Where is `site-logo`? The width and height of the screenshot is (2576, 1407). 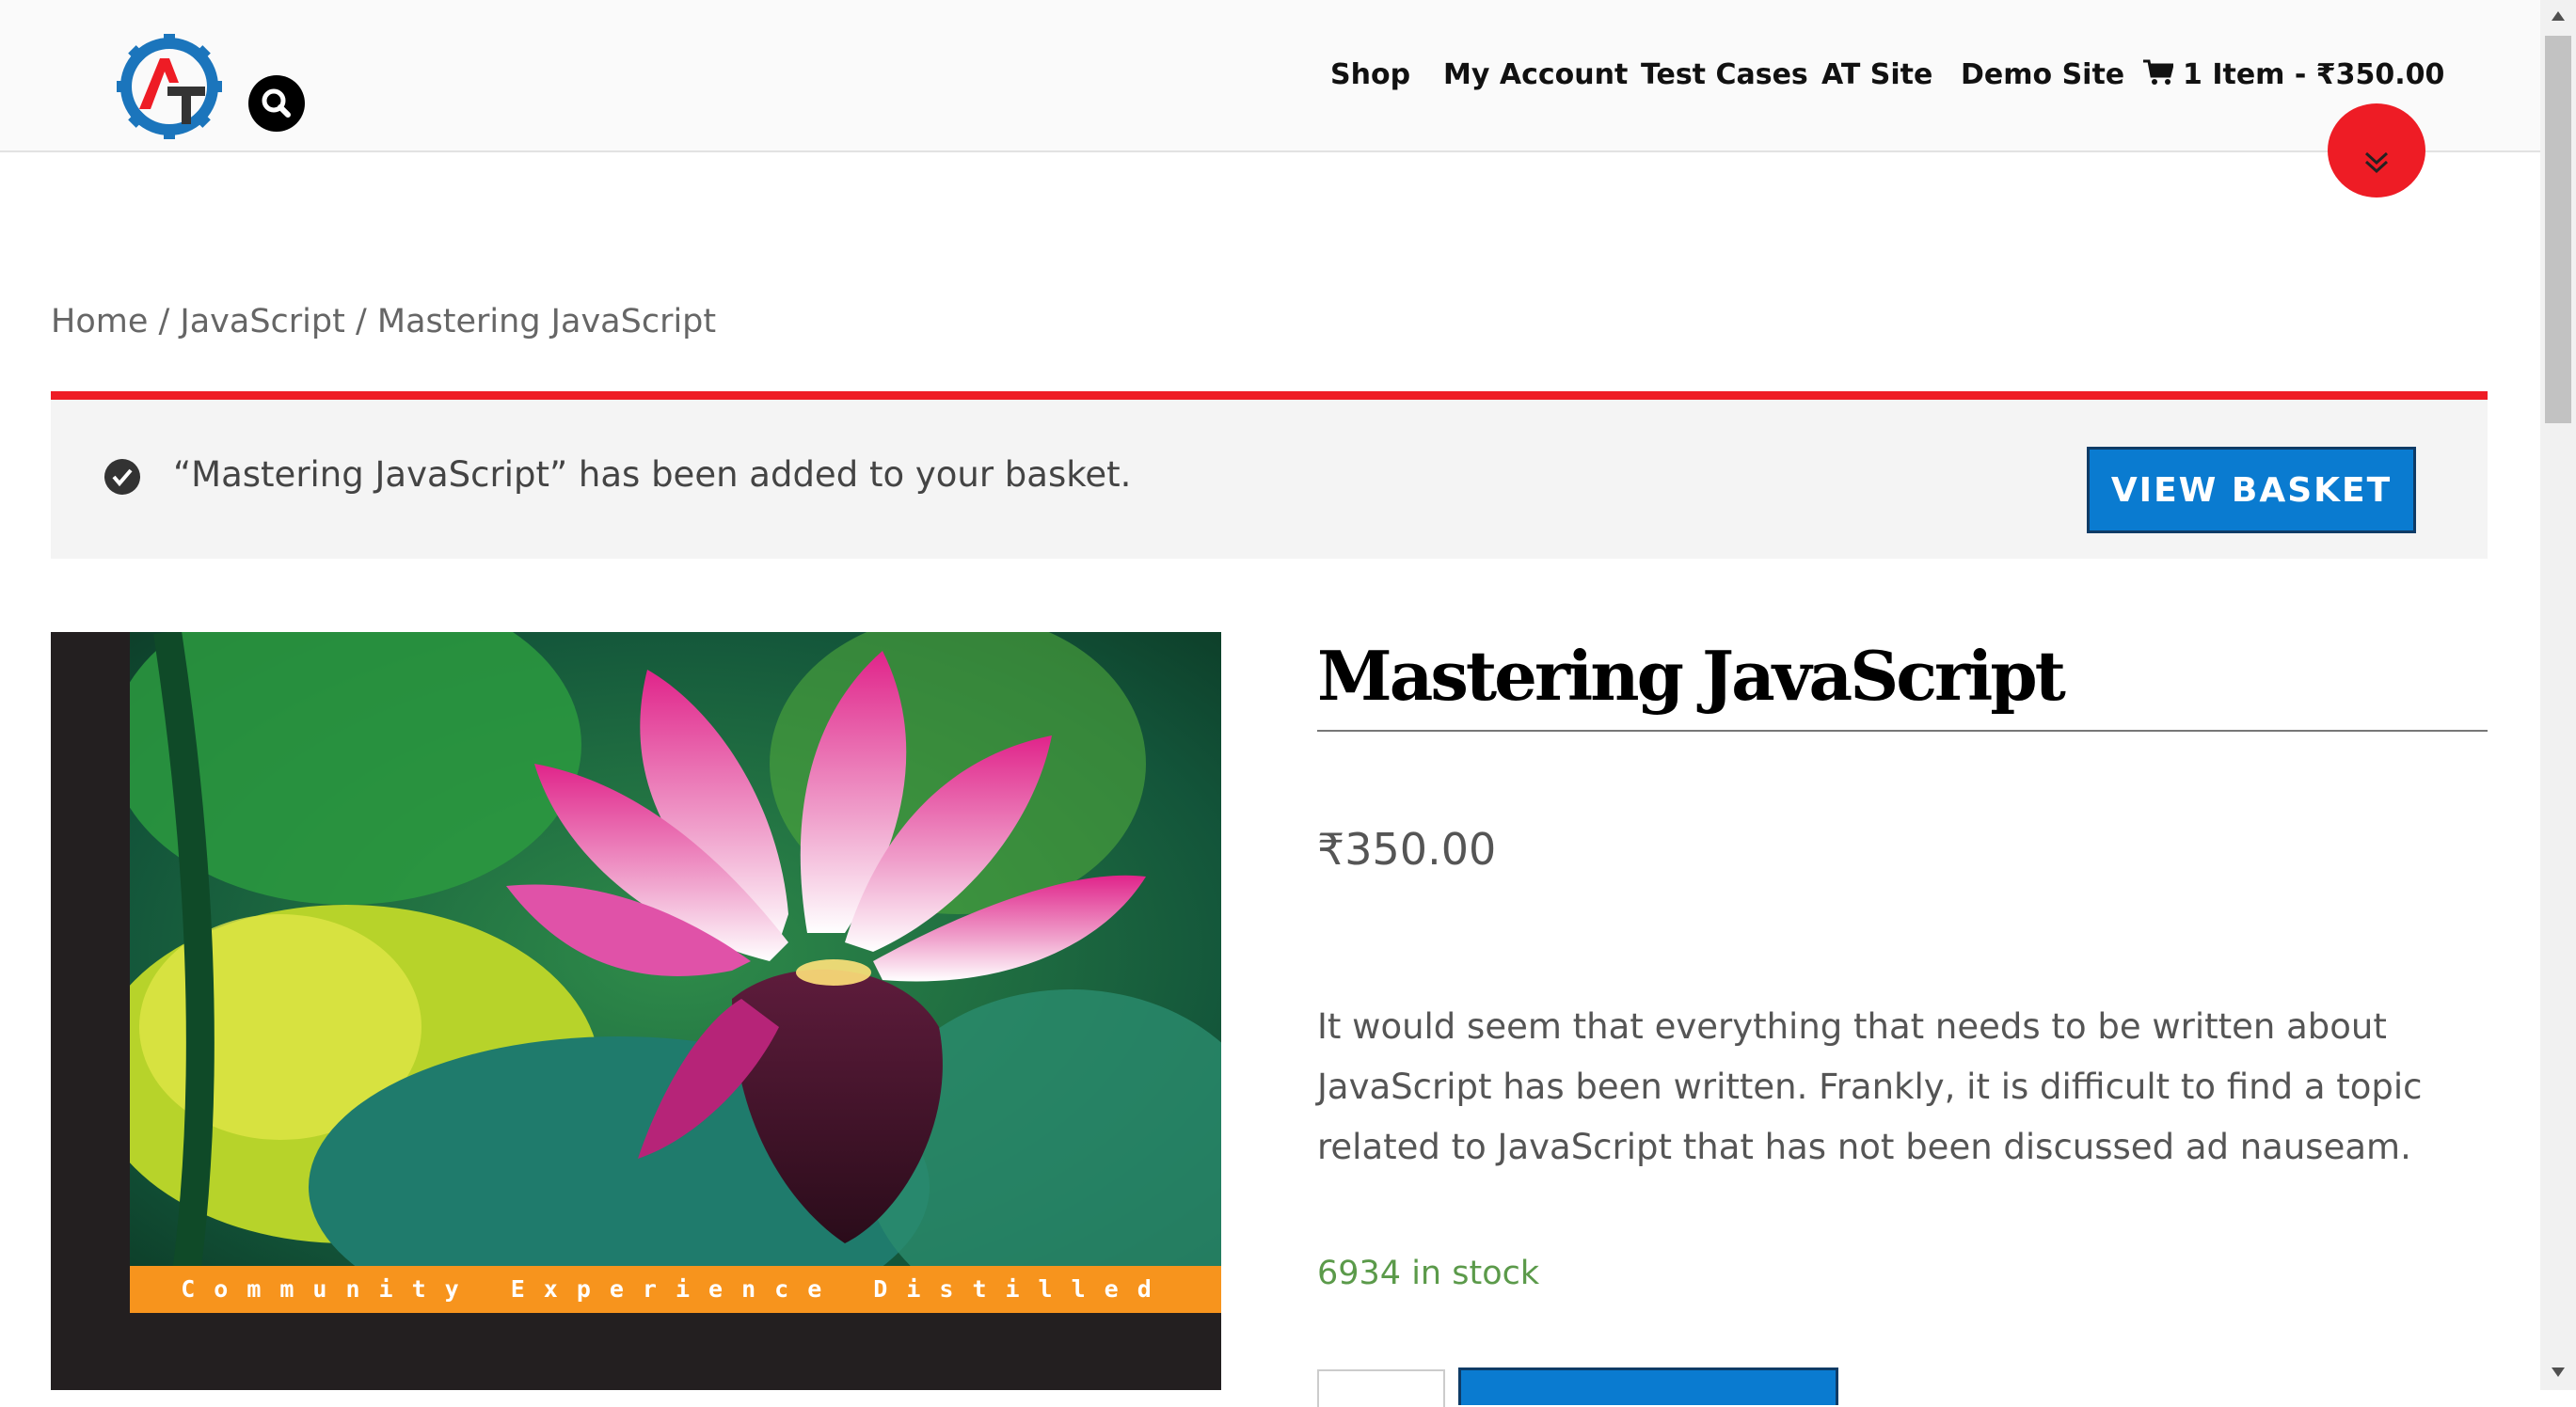 site-logo is located at coordinates (169, 87).